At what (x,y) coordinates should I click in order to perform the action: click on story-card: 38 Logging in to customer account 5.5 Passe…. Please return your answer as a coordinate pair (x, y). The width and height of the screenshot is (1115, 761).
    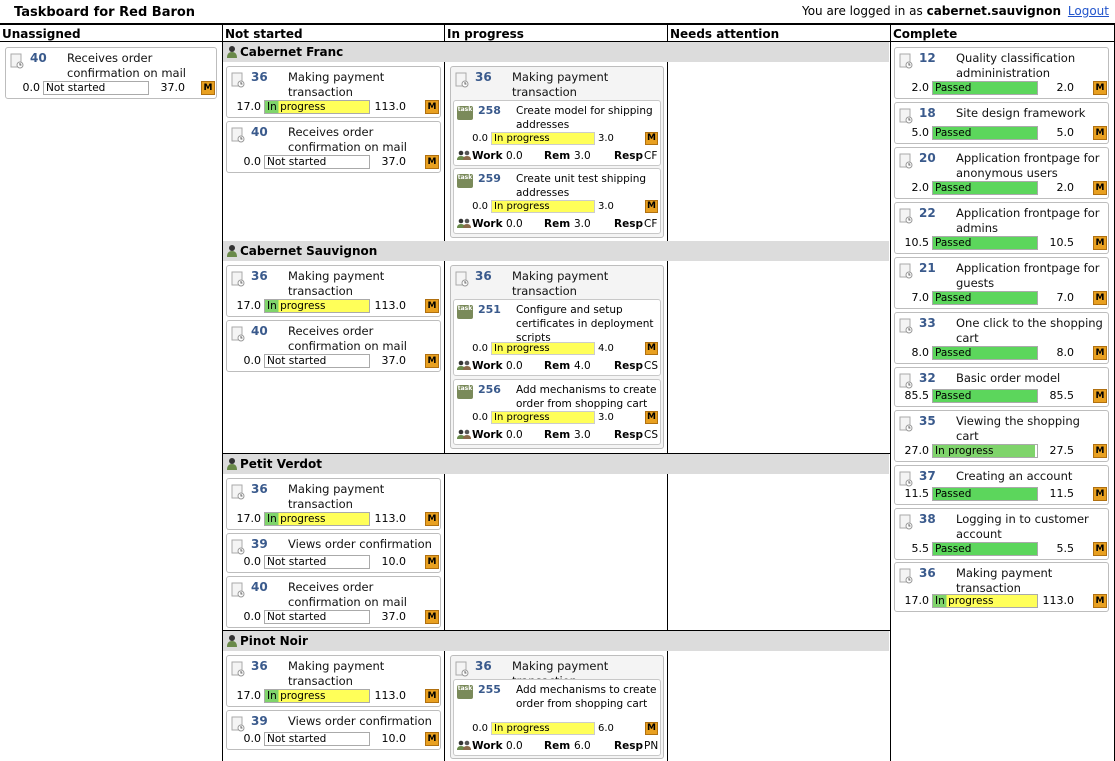
    Looking at the image, I should click on (1001, 534).